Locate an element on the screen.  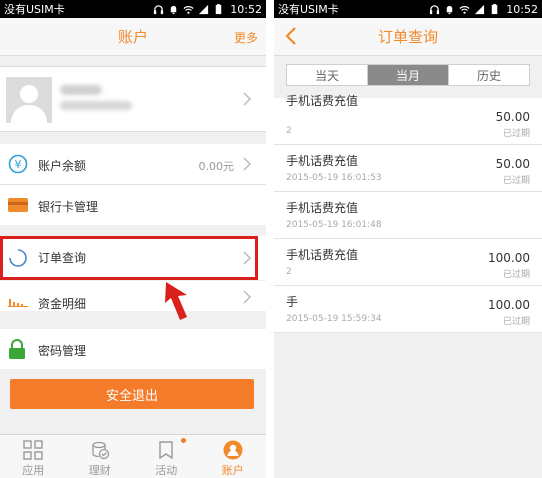
blurred-account-id is located at coordinates (96, 105).